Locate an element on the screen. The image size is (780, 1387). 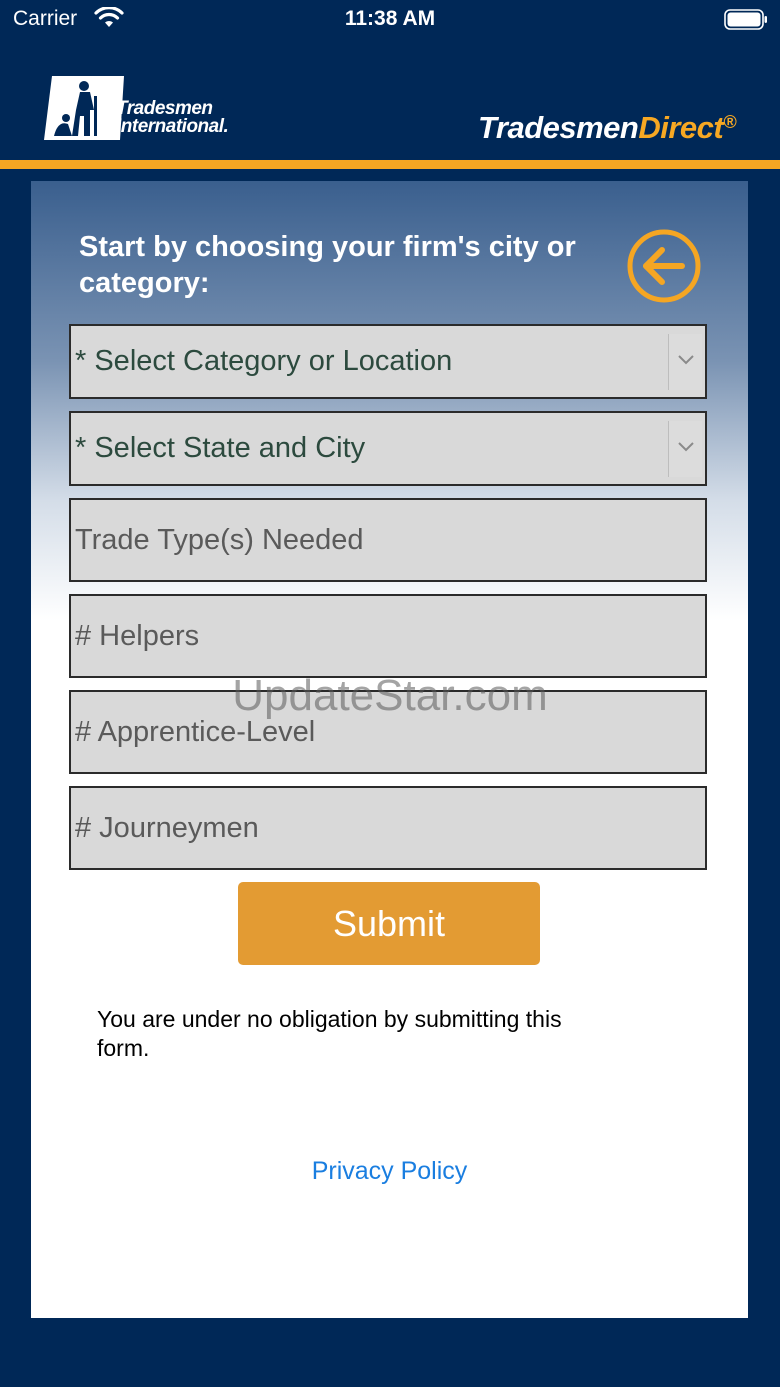
tradesmen-international-logo: Tradesmen International. is located at coordinates (139, 109).